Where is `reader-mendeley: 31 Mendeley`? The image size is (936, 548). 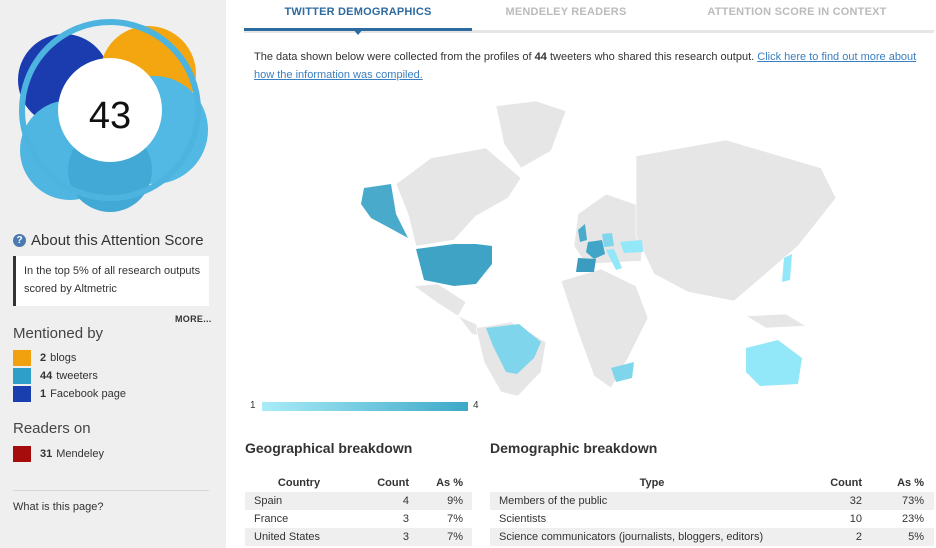 reader-mendeley: 31 Mendeley is located at coordinates (58, 454).